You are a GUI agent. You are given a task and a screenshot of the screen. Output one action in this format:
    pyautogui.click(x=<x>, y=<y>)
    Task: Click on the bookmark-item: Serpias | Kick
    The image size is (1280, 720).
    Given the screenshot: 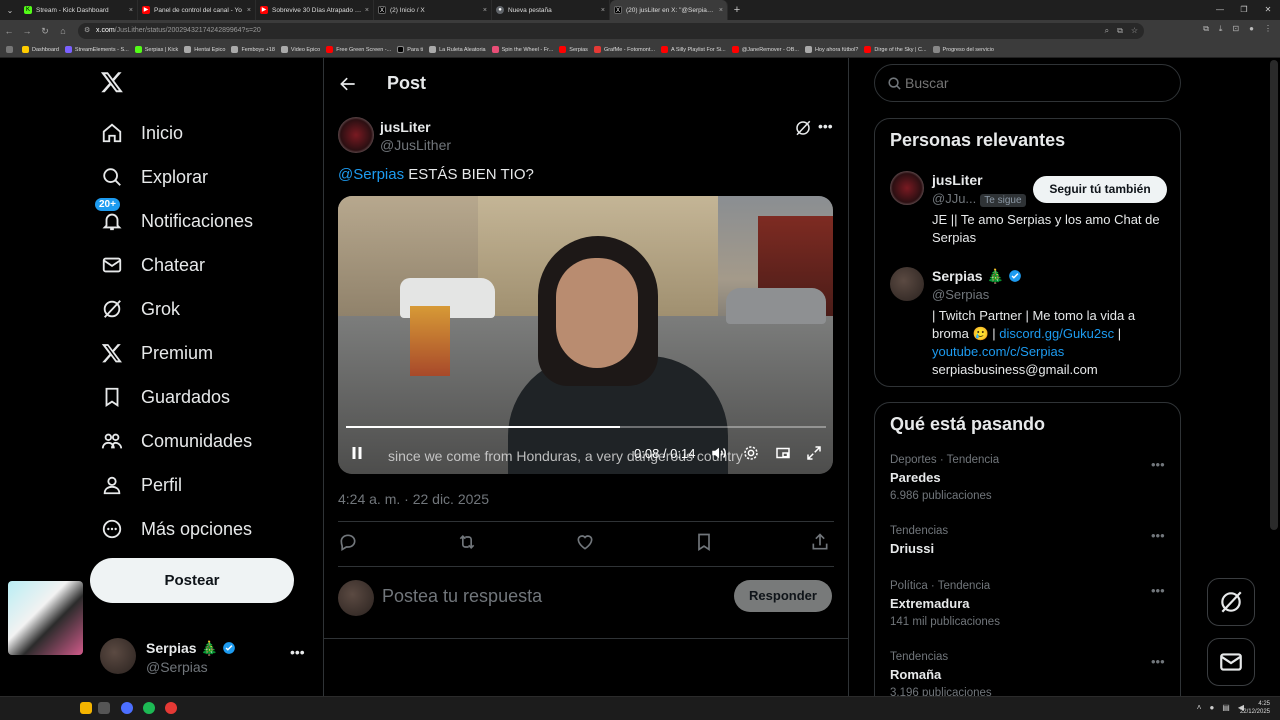 What is the action you would take?
    pyautogui.click(x=156, y=49)
    